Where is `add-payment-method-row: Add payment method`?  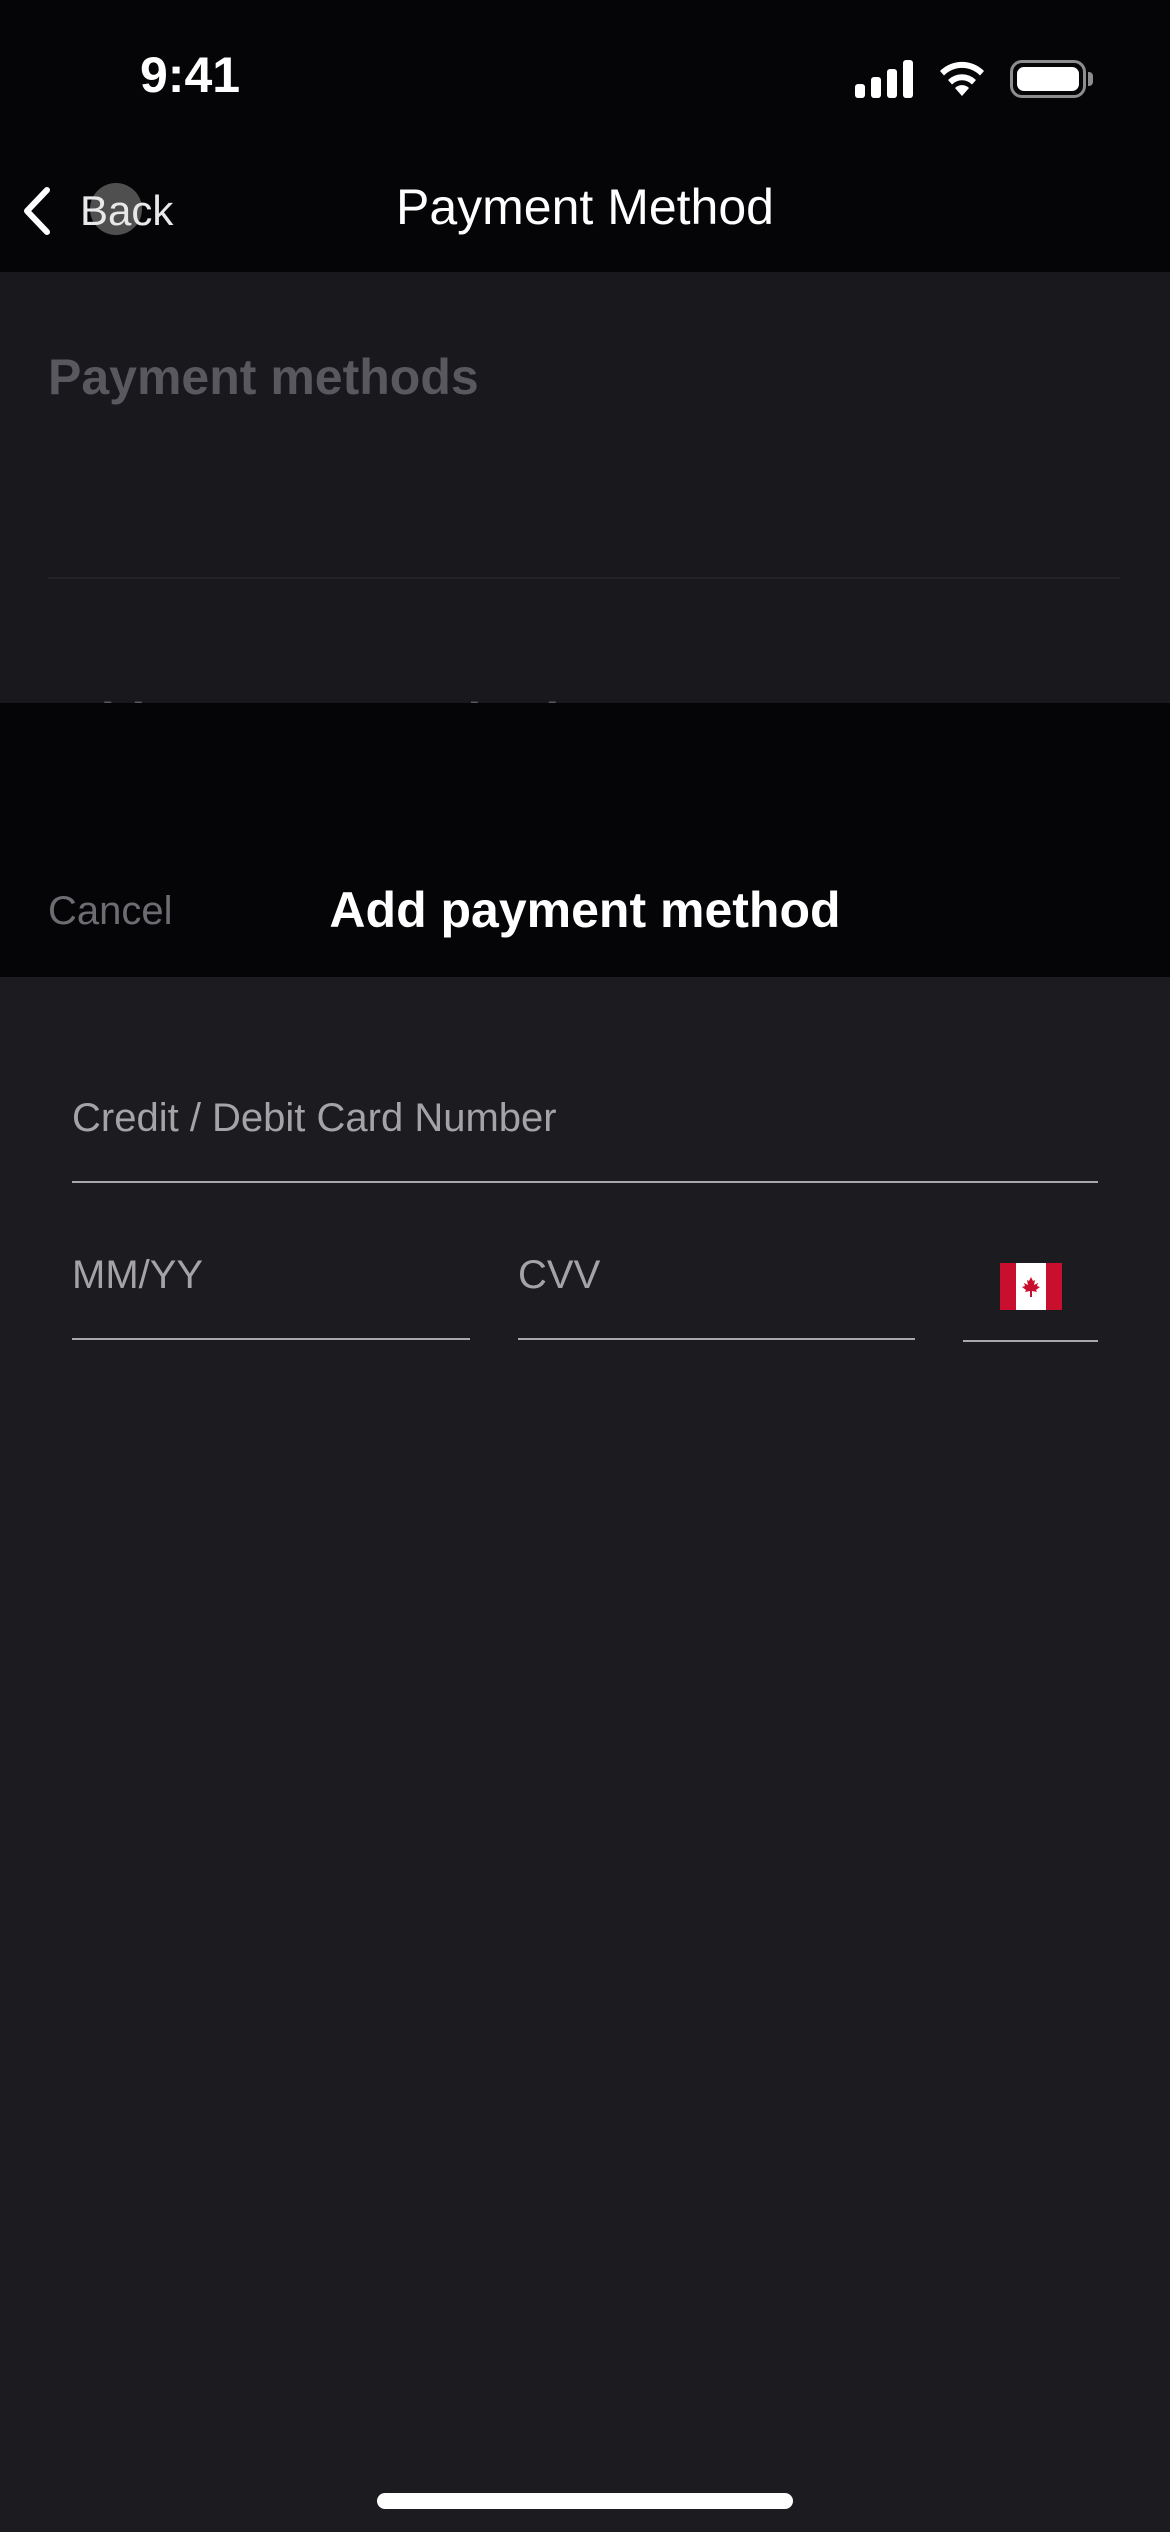 add-payment-method-row: Add payment method is located at coordinates (303, 697).